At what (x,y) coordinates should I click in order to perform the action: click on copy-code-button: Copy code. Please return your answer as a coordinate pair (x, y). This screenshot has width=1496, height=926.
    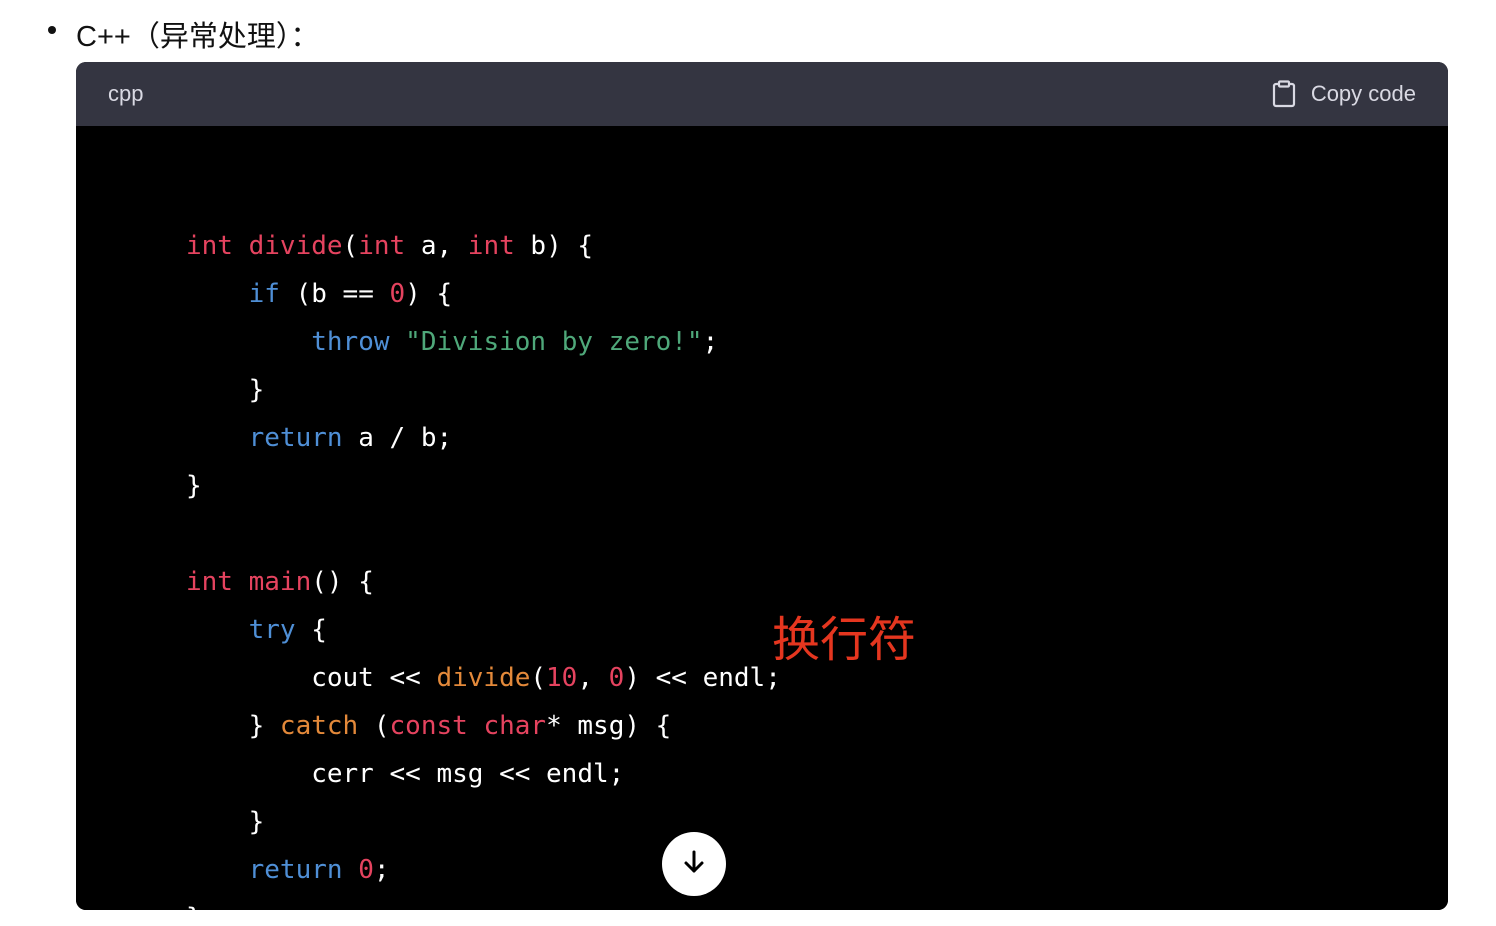
    Looking at the image, I should click on (1343, 94).